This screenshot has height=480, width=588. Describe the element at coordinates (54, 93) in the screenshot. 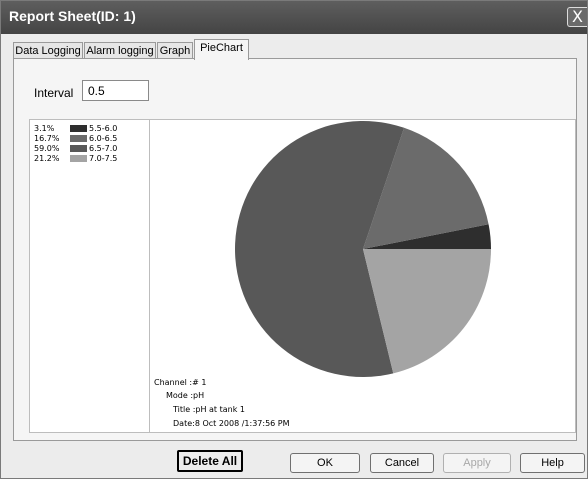

I see `interval-label: Interval` at that location.